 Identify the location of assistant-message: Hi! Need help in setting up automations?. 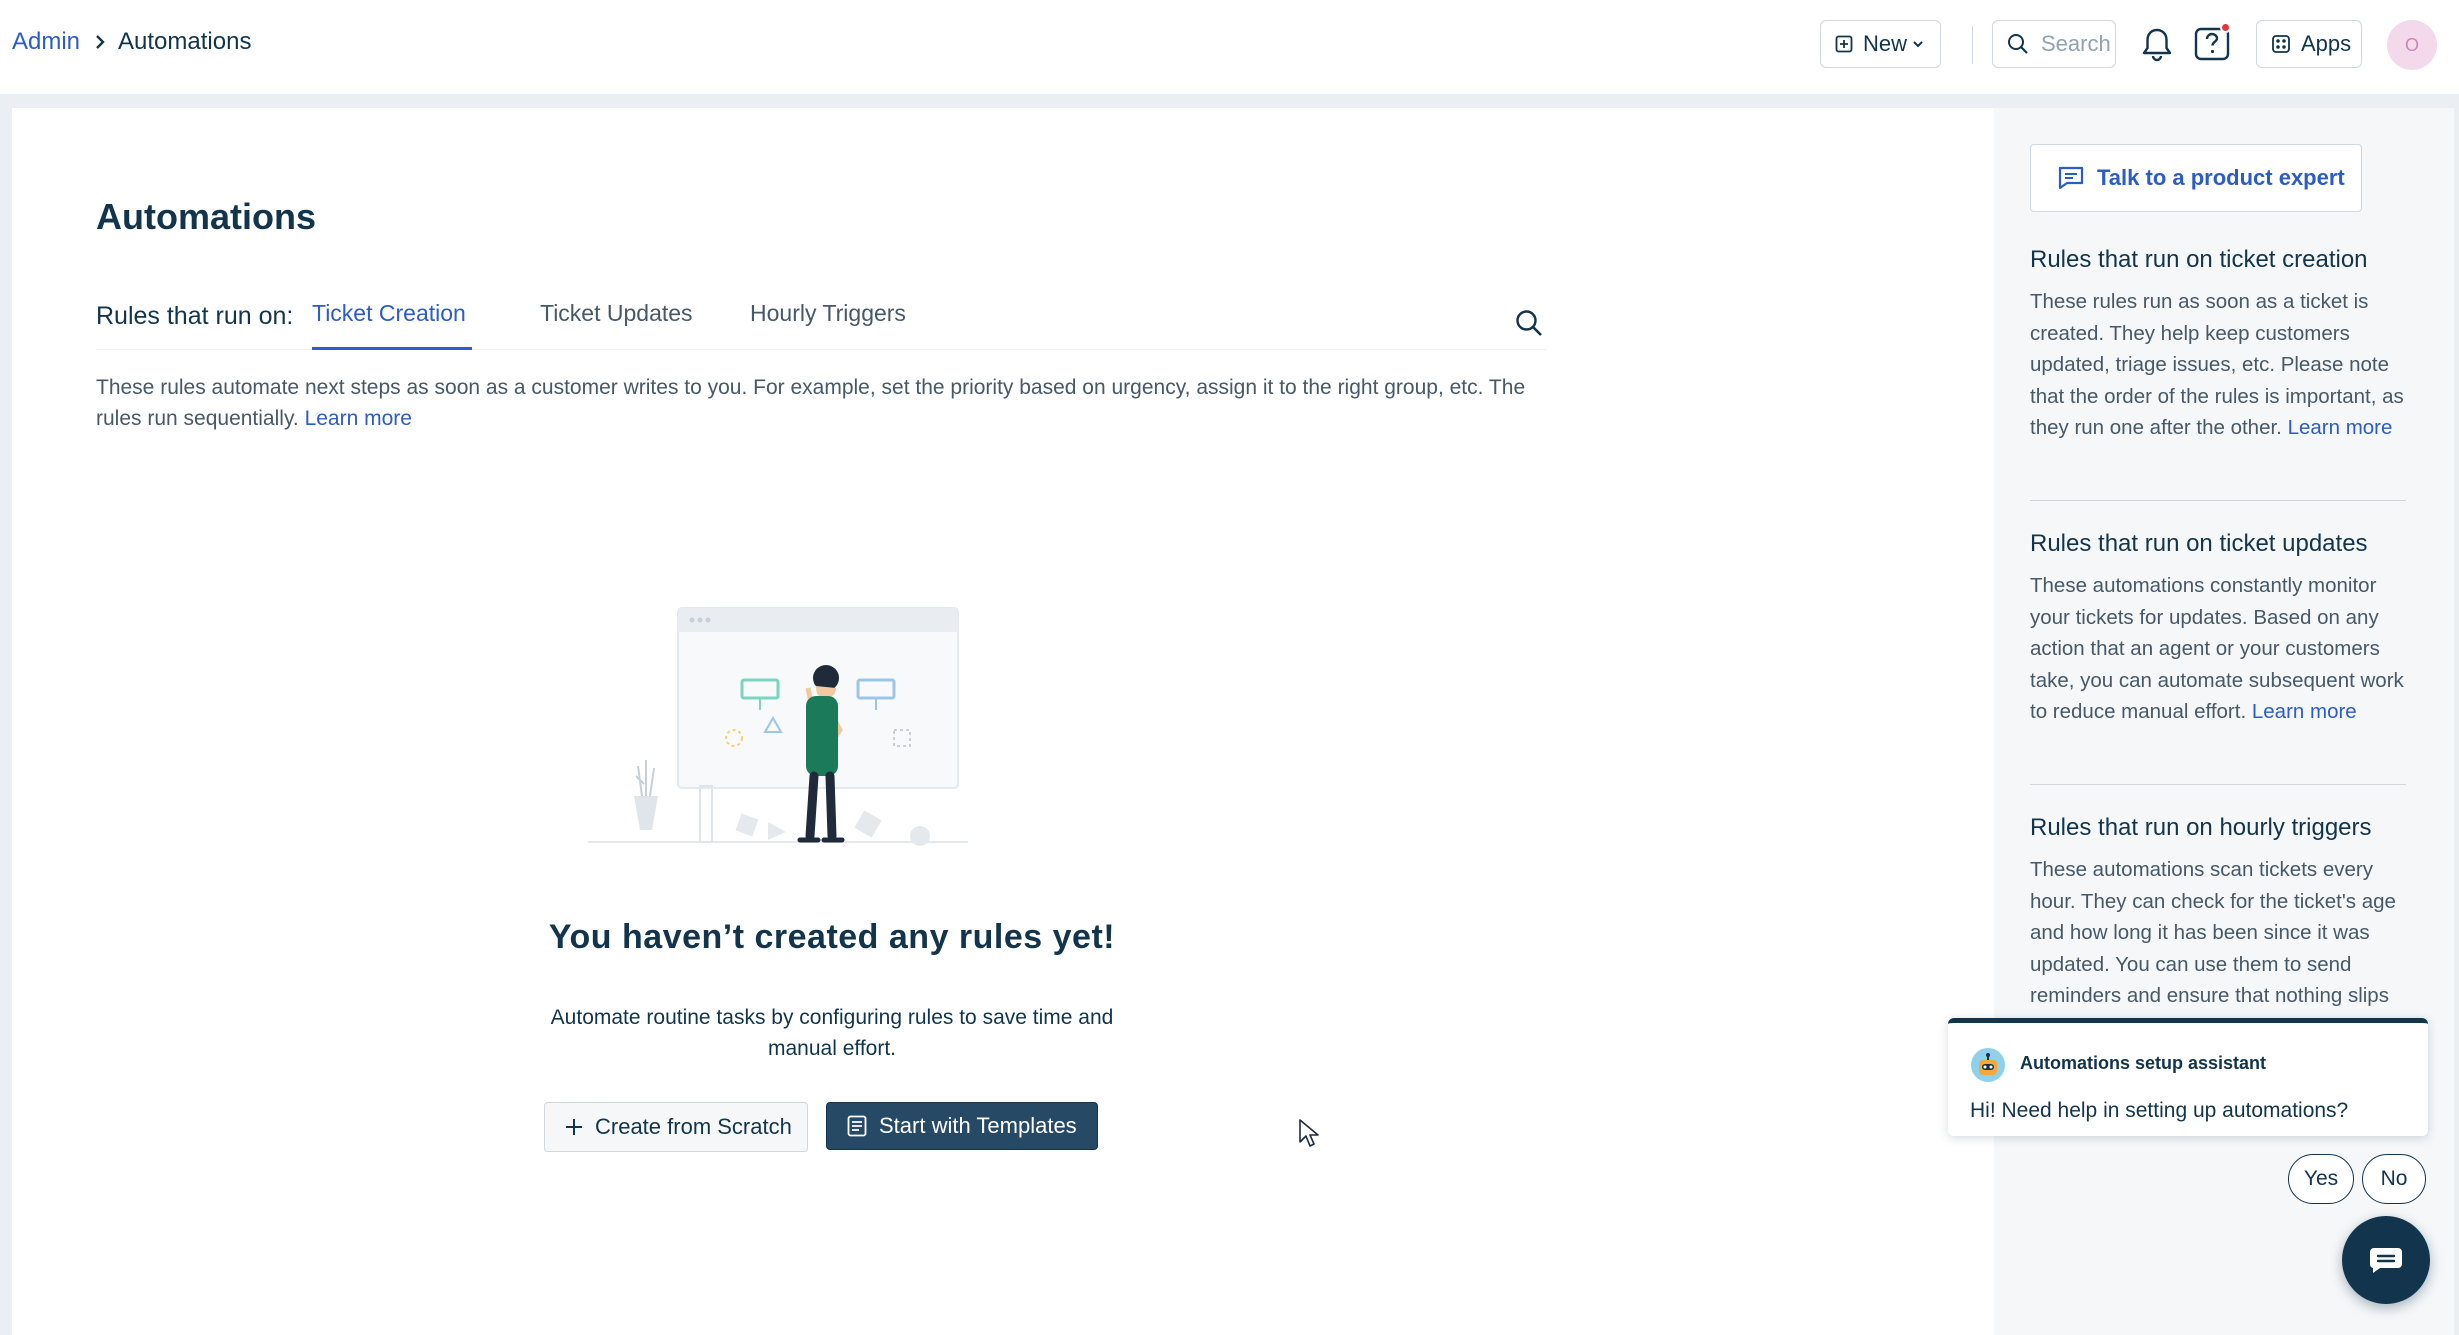
(2159, 1110).